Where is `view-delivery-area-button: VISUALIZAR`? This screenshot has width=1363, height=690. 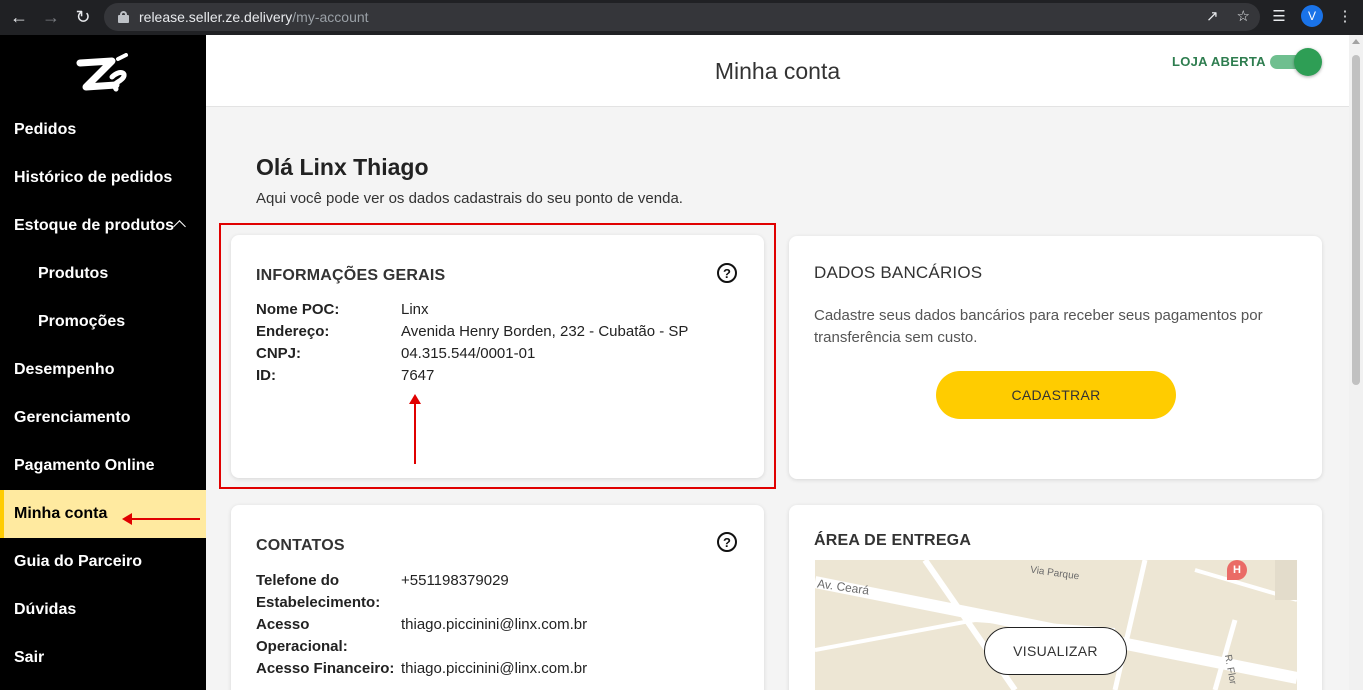 view-delivery-area-button: VISUALIZAR is located at coordinates (1055, 651).